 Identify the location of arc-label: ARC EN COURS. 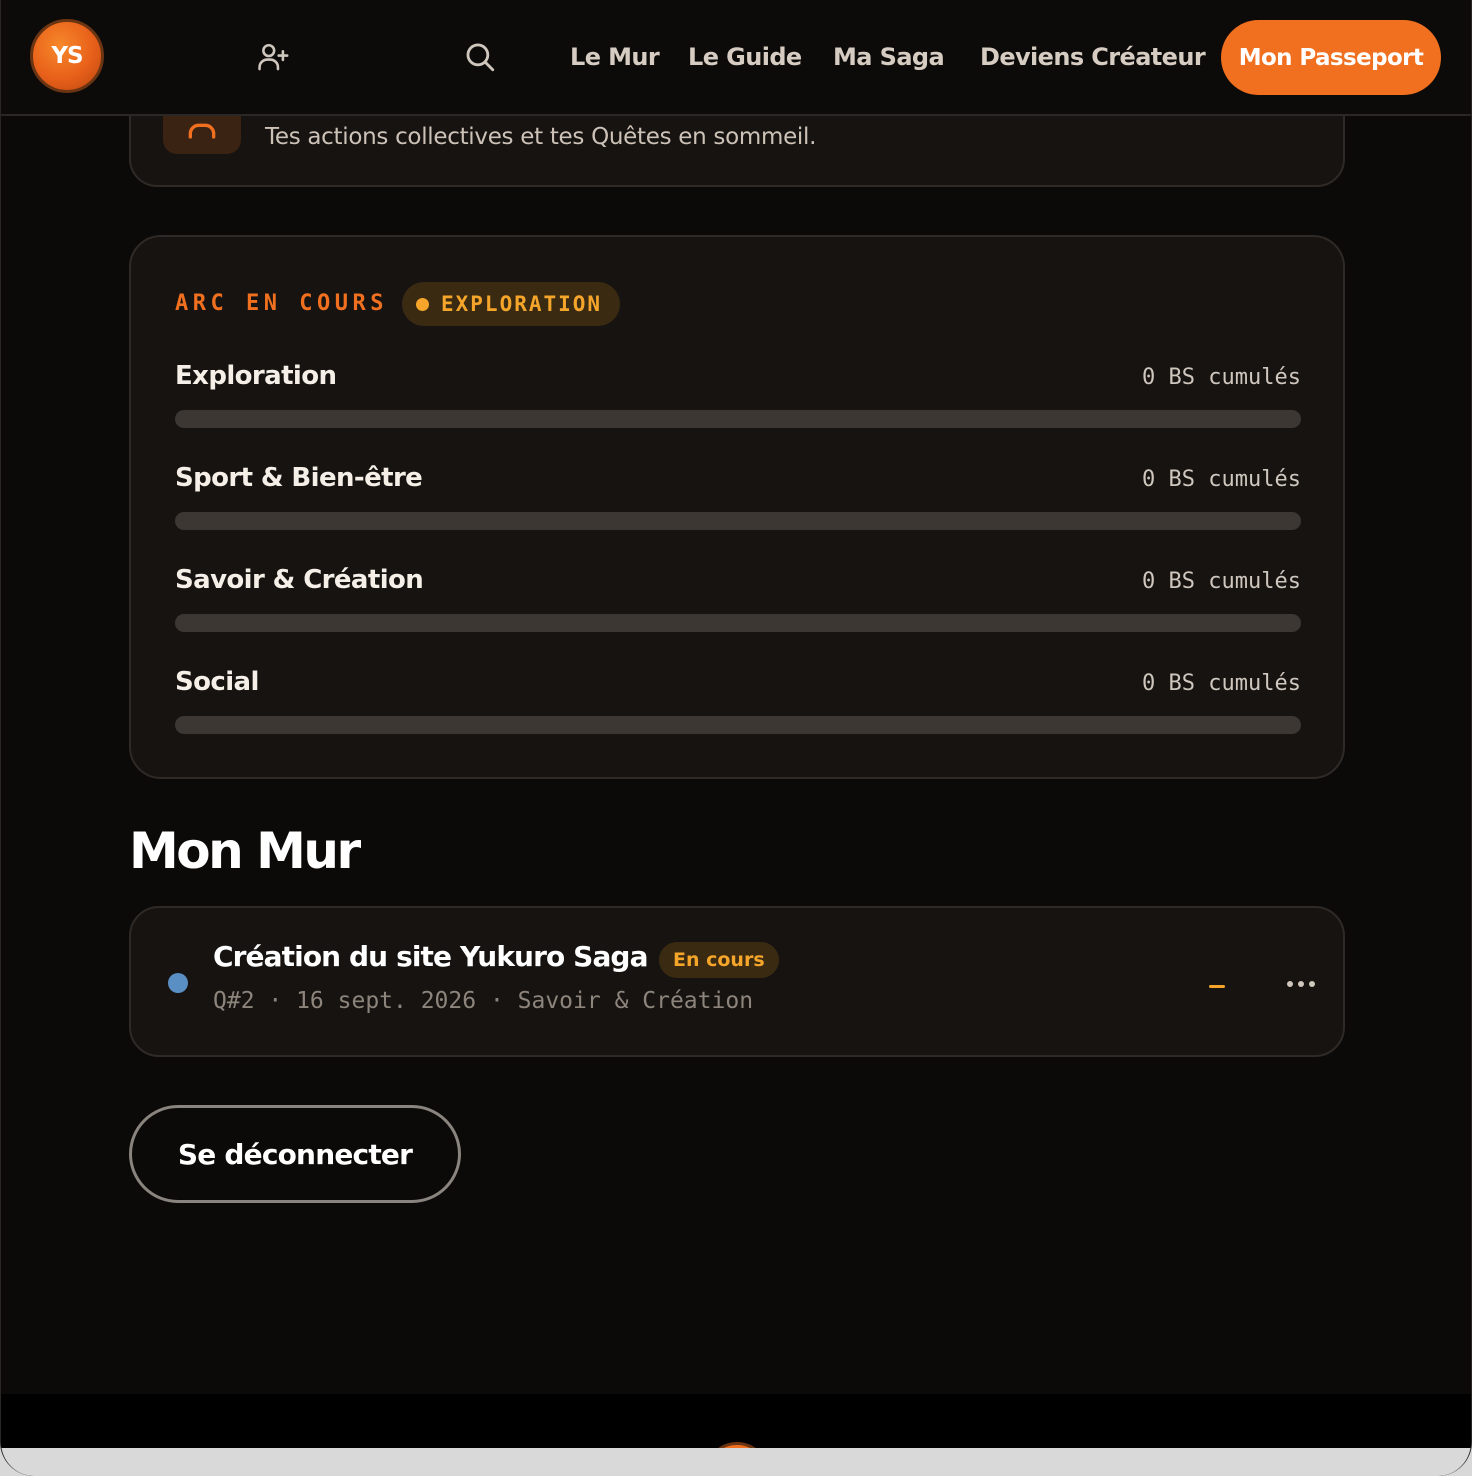
(281, 303).